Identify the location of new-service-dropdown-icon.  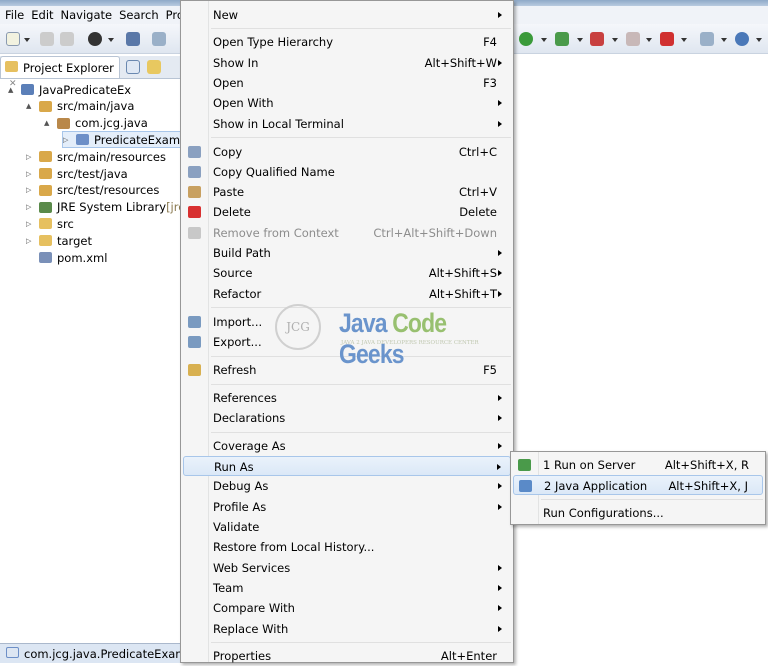
(759, 40).